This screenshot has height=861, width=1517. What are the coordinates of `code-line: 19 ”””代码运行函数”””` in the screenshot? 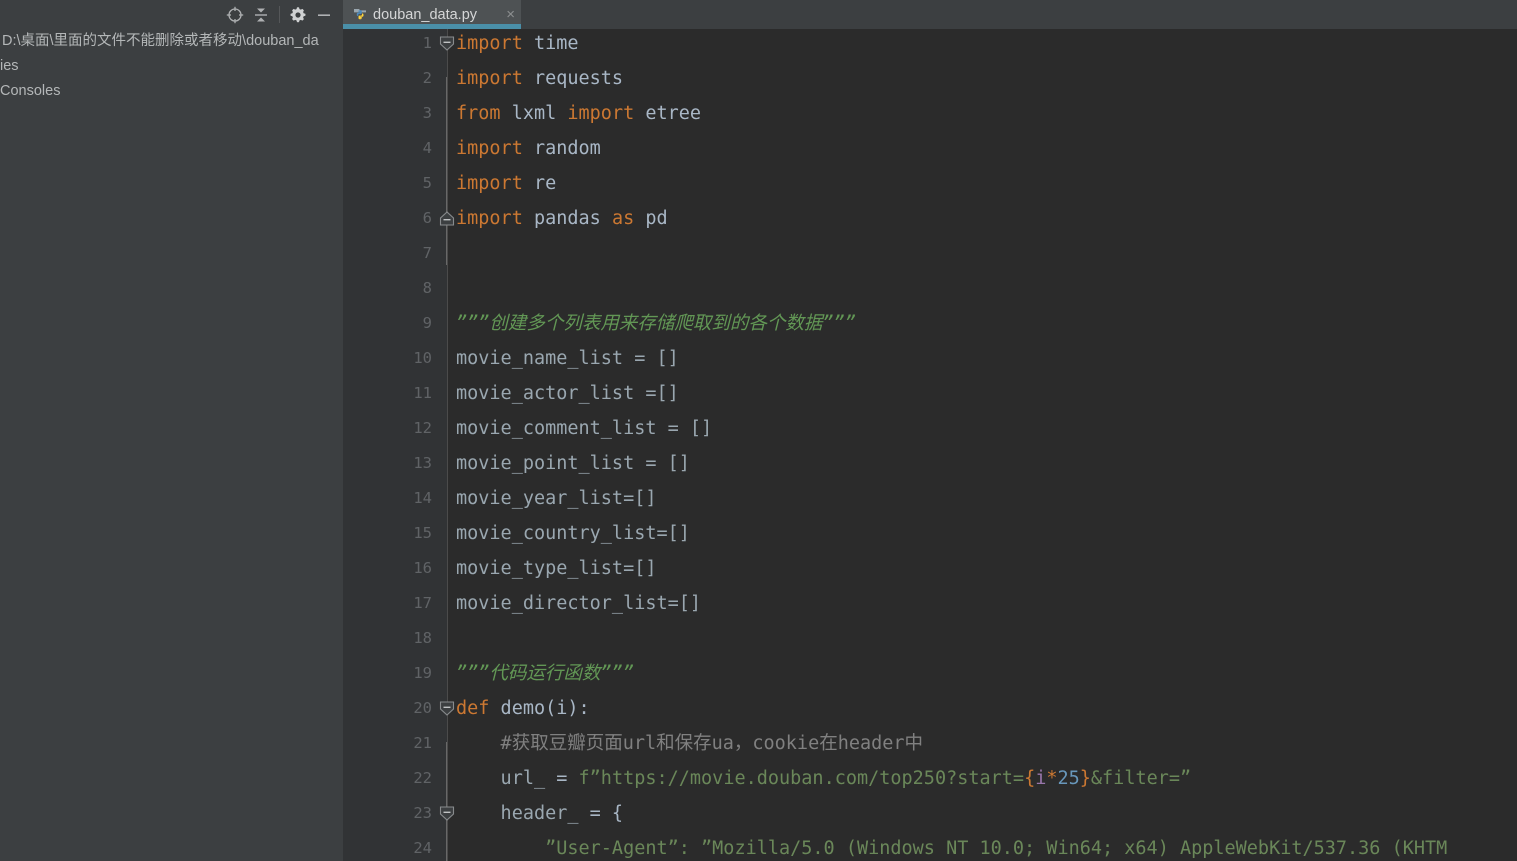 It's located at (930, 673).